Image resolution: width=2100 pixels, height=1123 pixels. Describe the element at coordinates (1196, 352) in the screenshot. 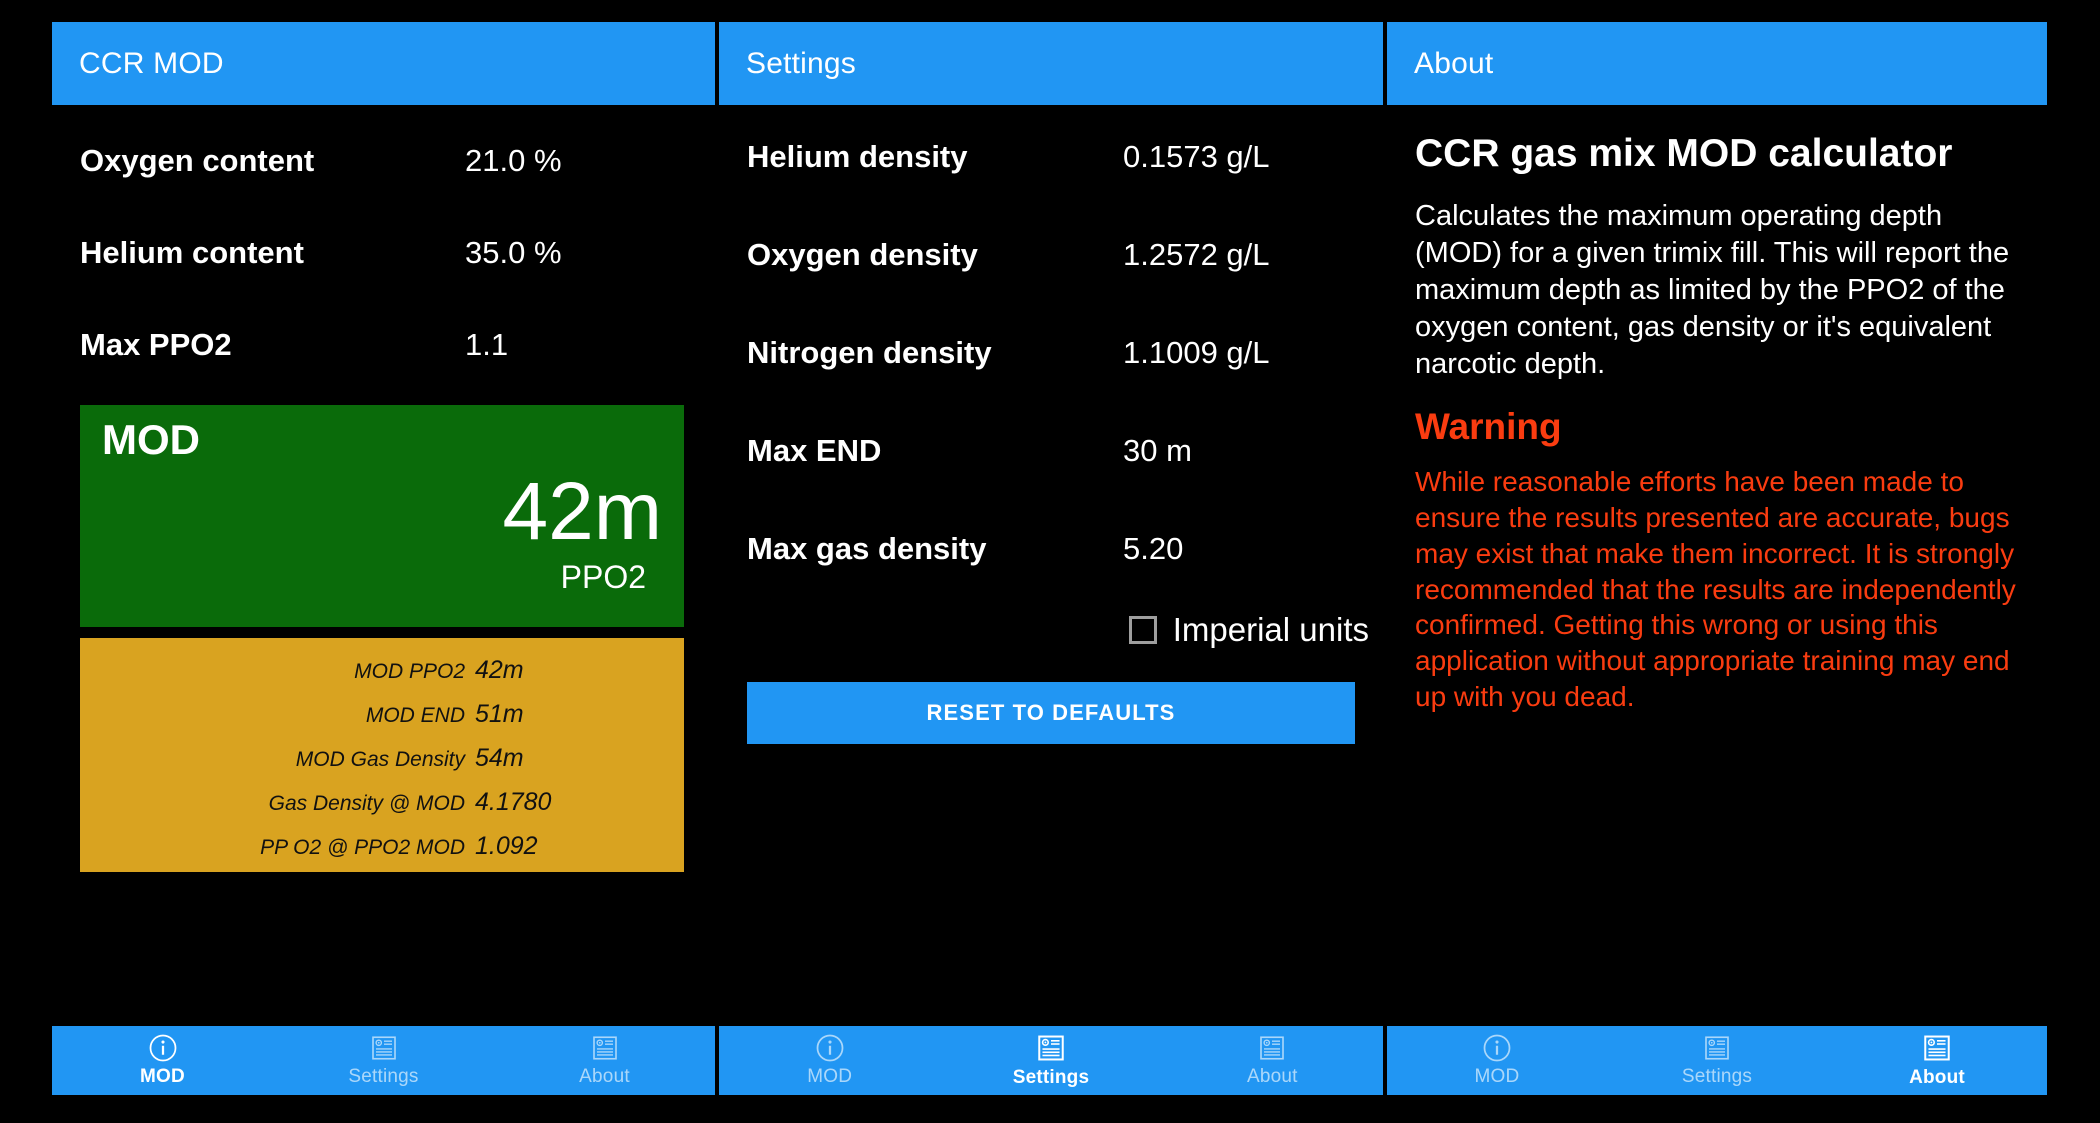

I see `field-value: 1.1009 g/L` at that location.